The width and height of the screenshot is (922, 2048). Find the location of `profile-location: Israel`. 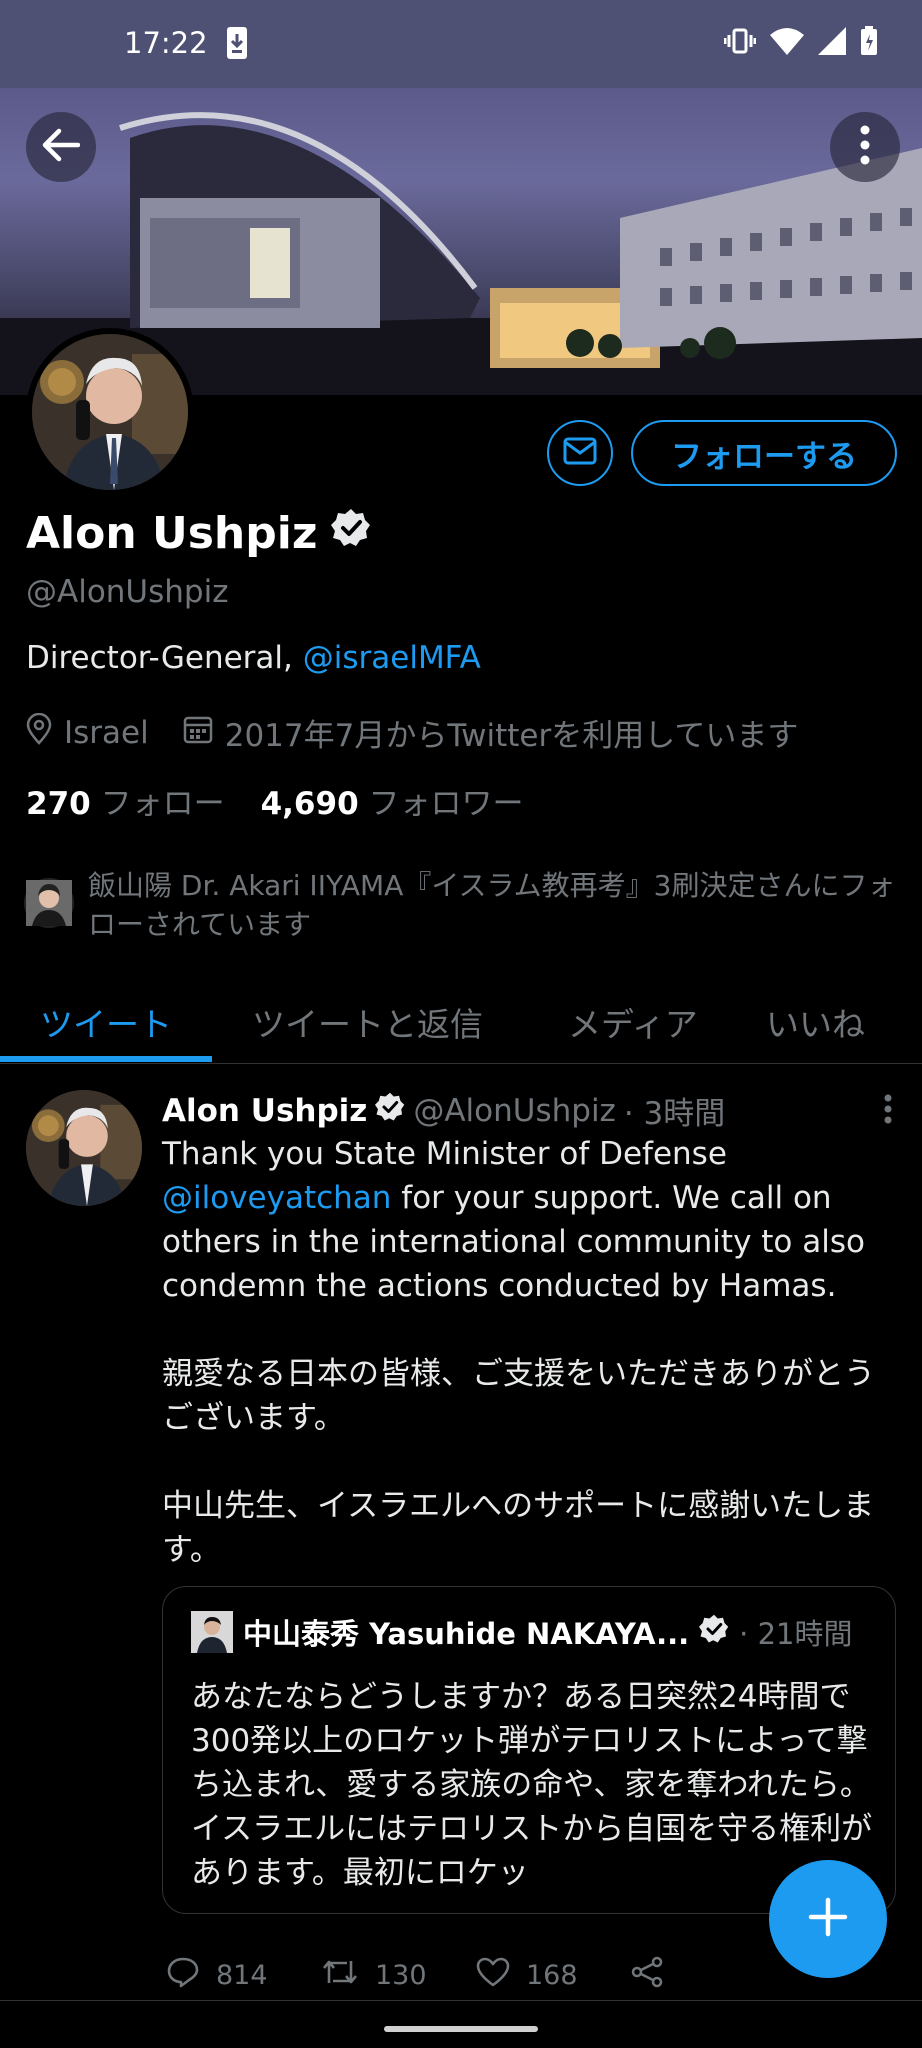

profile-location: Israel is located at coordinates (106, 732).